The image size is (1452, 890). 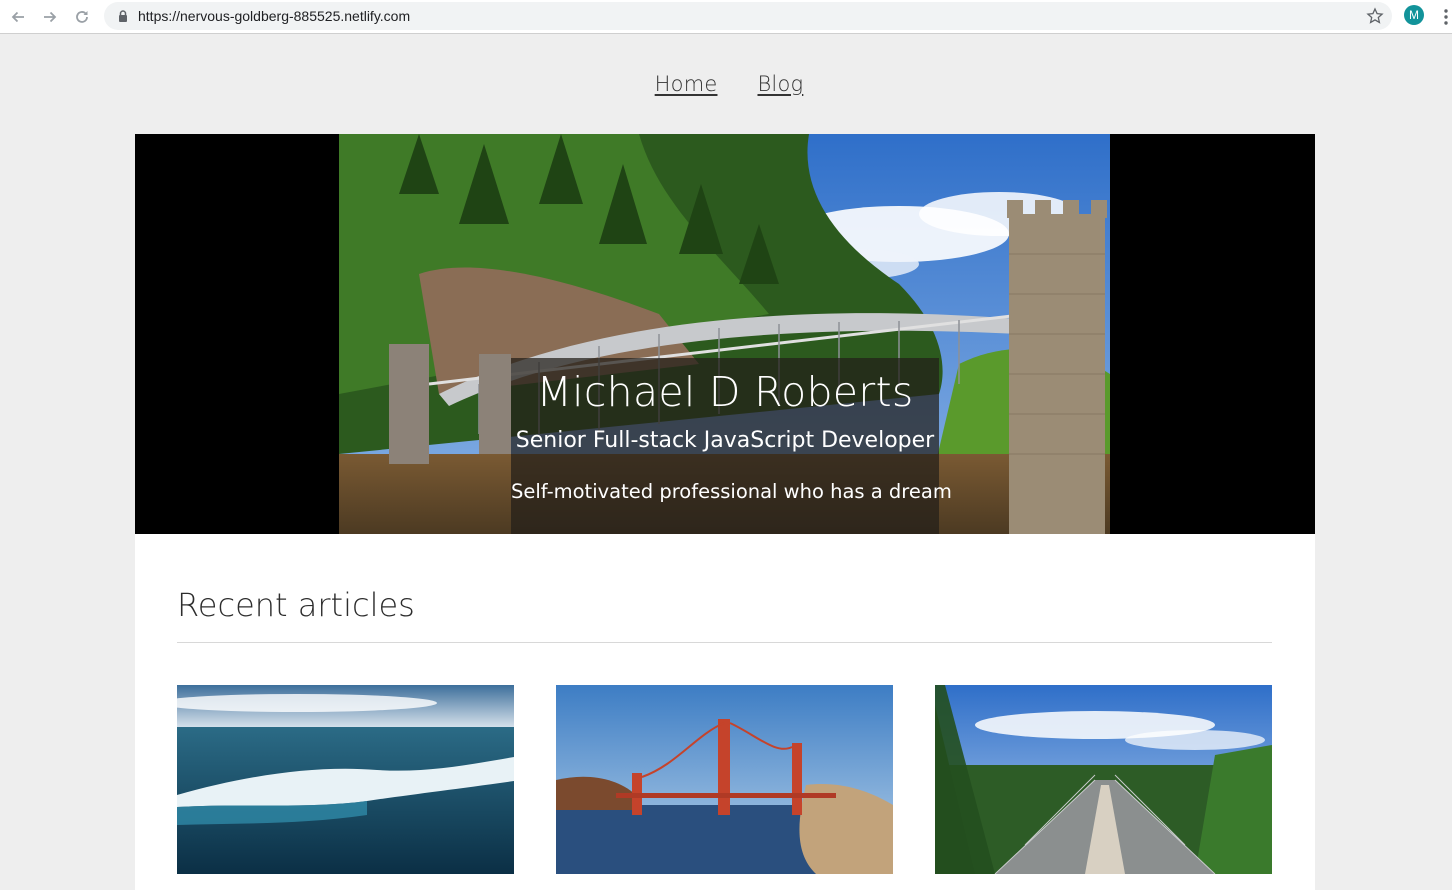 What do you see at coordinates (686, 84) in the screenshot?
I see `nav-link-home: Home` at bounding box center [686, 84].